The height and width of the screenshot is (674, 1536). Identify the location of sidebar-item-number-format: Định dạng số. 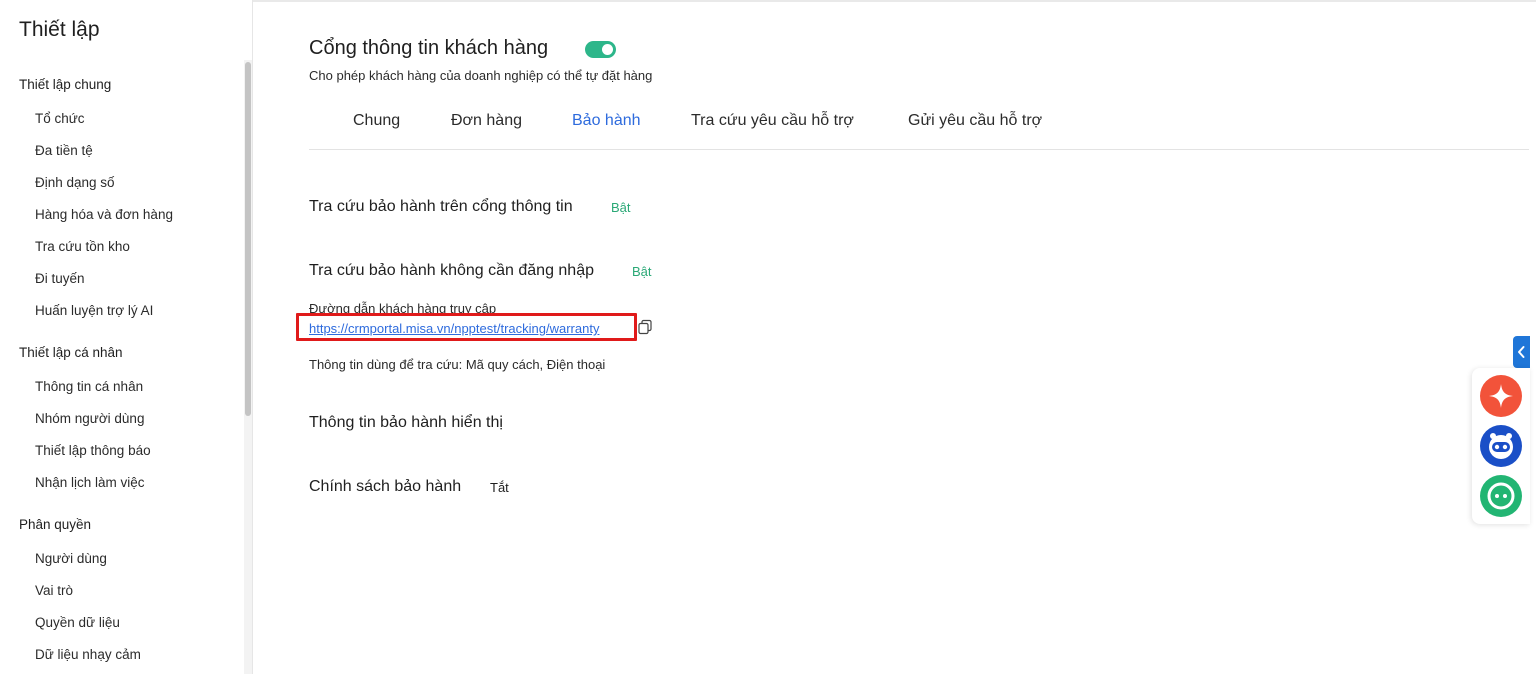
(75, 182).